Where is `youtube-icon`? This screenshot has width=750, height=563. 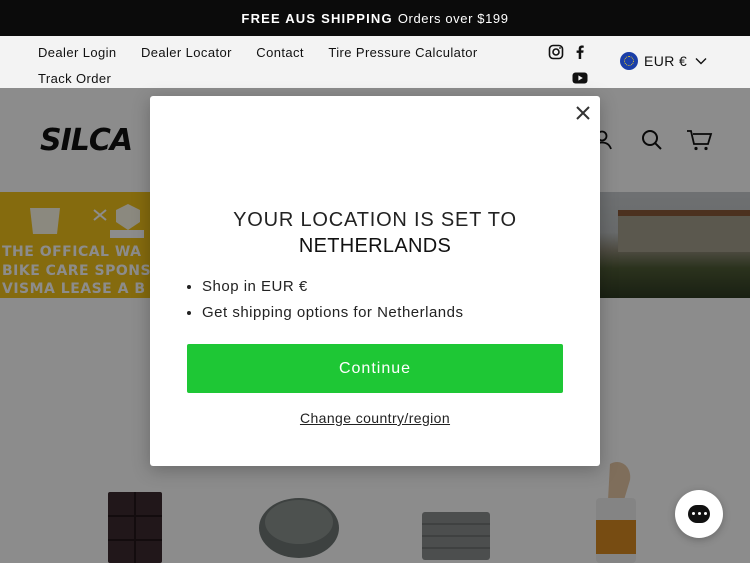
youtube-icon is located at coordinates (580, 78).